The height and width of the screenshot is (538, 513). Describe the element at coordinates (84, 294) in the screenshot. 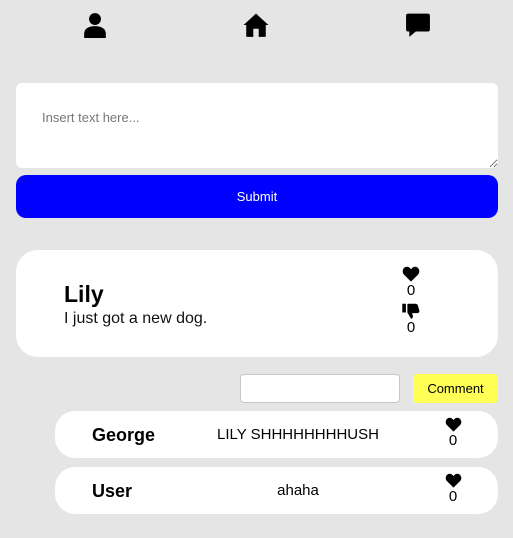

I see `post-author: Lily` at that location.